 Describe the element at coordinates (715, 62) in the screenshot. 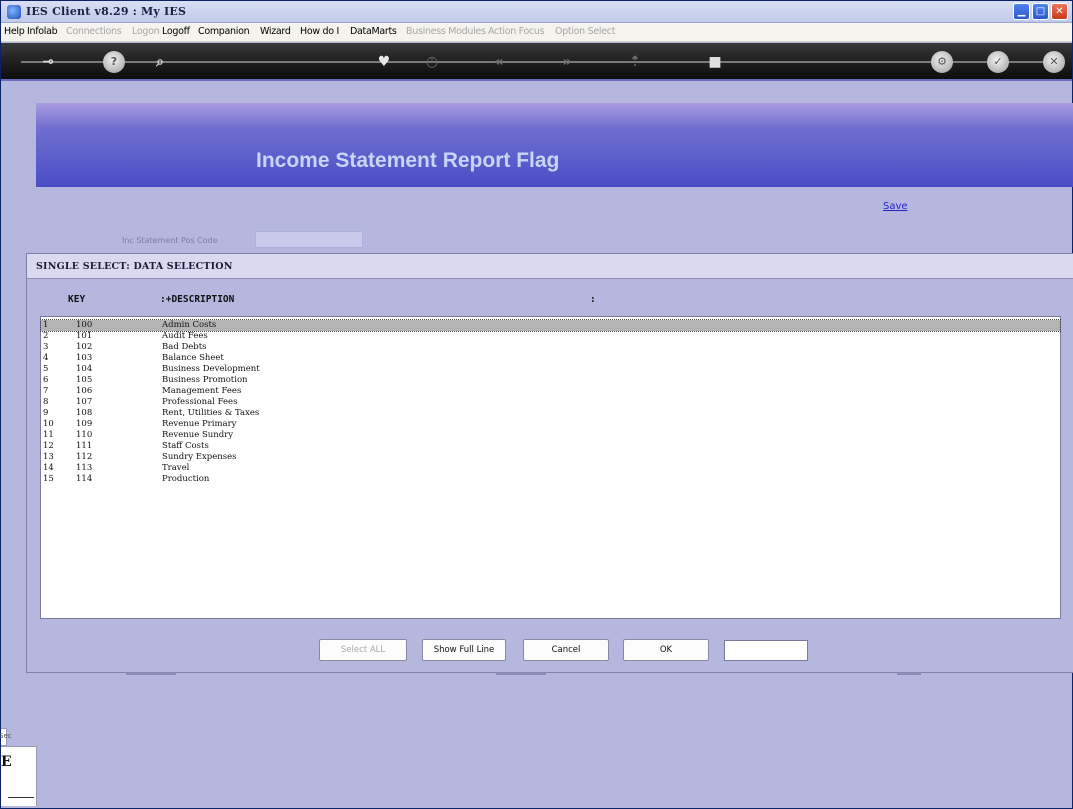

I see `stop-icon: ■` at that location.